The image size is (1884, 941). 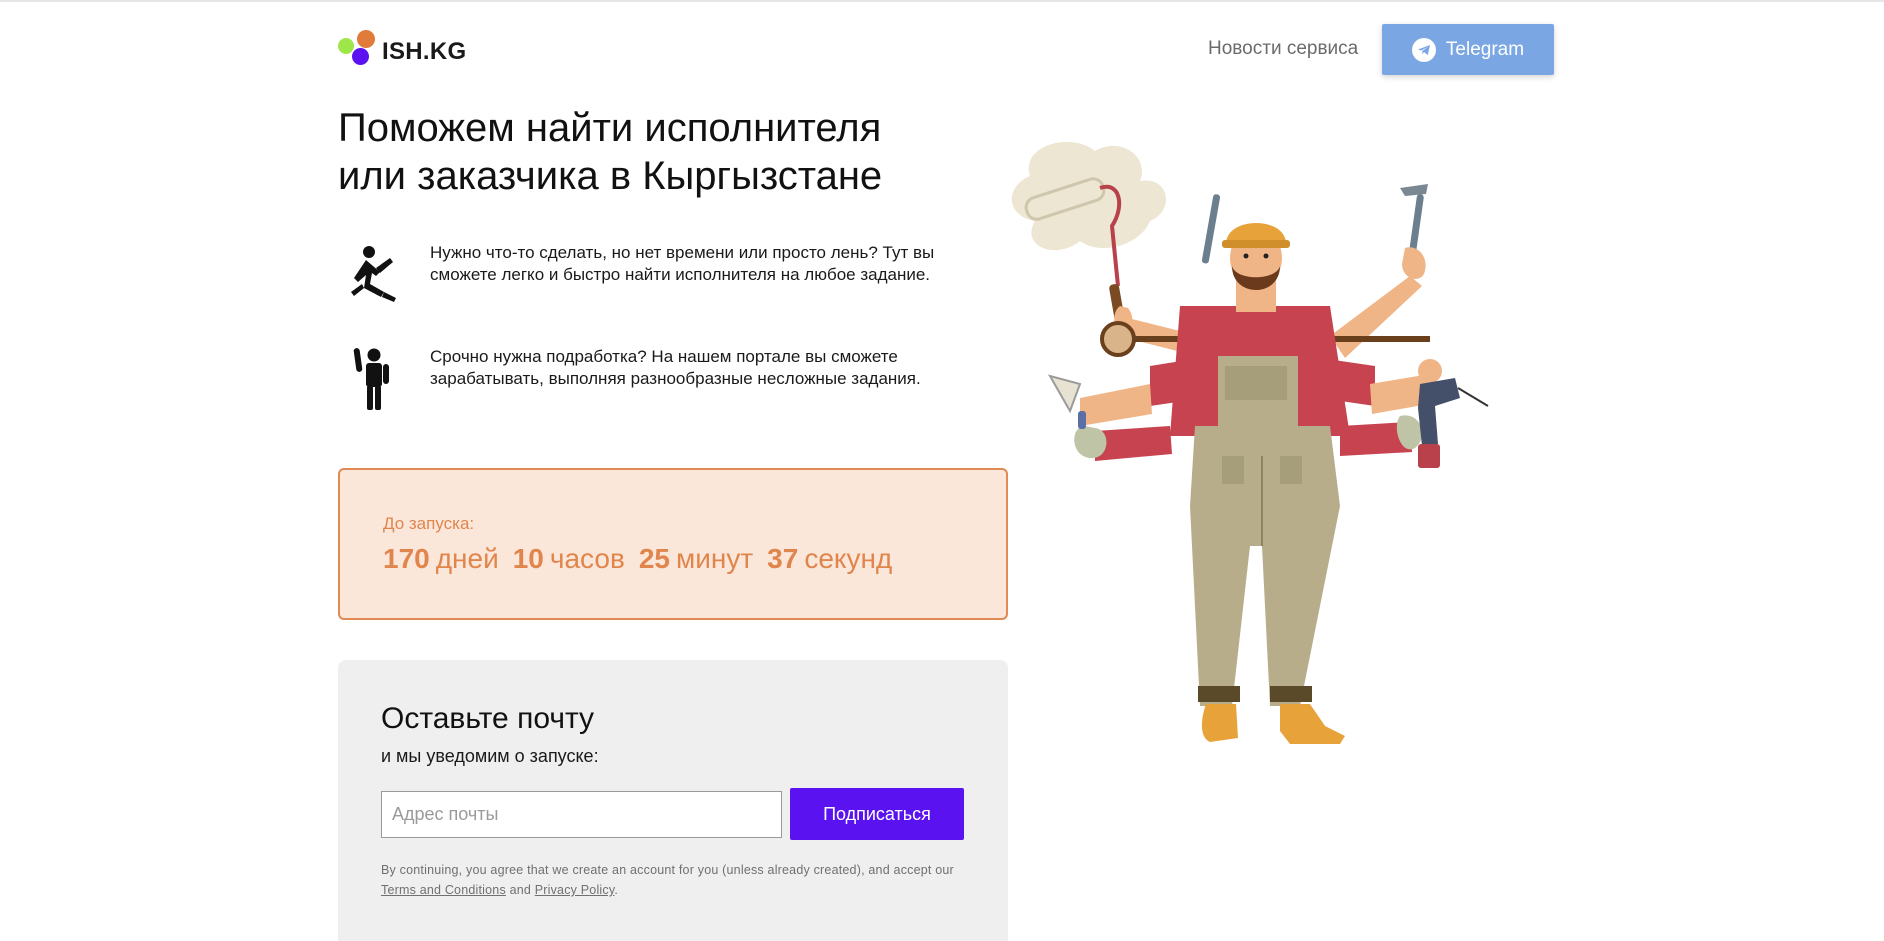 I want to click on logo-dot-orange, so click(x=366, y=39).